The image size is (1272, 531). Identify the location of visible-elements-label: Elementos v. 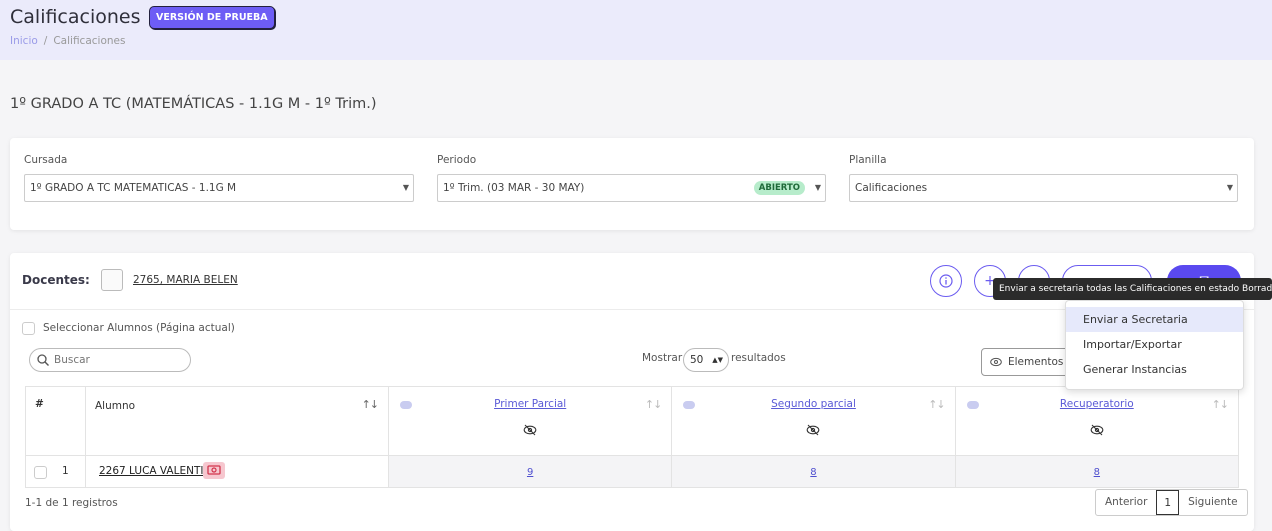
(1040, 362).